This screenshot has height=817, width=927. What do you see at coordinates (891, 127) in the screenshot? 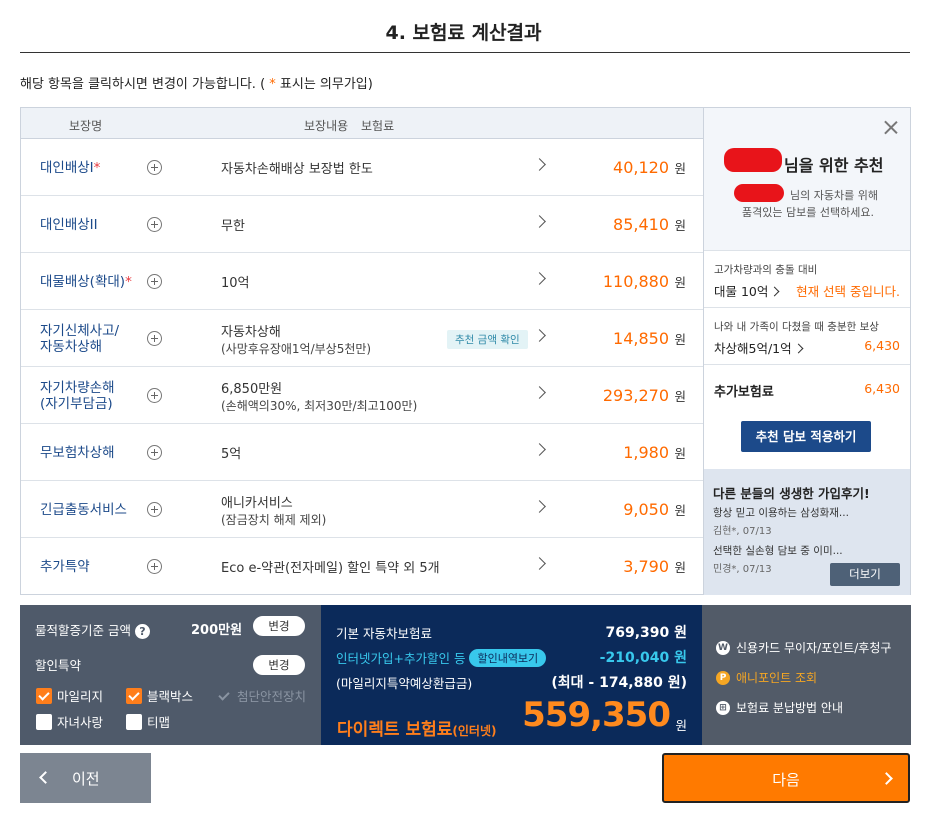
I see `close-icon` at bounding box center [891, 127].